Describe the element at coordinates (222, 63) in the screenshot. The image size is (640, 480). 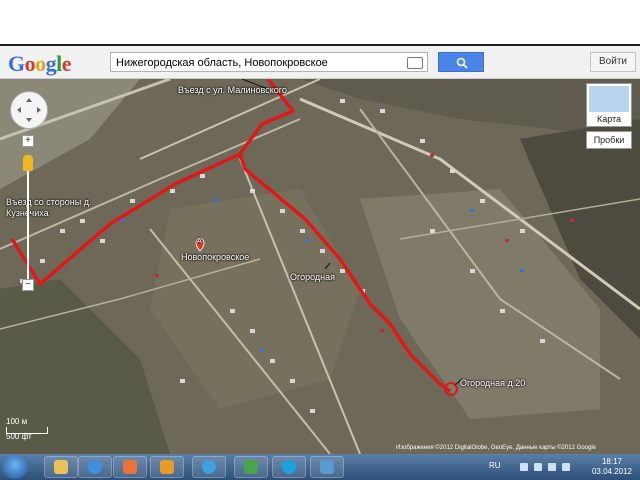
I see `search-input-value: Нижегородская область, Новопокровское` at that location.